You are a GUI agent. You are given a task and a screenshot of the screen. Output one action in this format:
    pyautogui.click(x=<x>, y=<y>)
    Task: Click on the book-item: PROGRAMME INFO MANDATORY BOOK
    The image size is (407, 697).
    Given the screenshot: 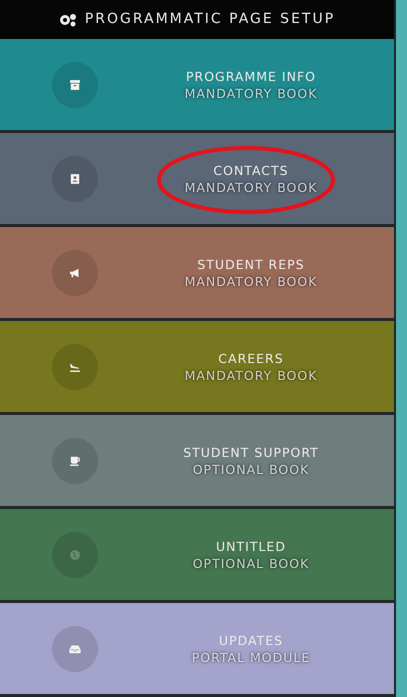 What is the action you would take?
    pyautogui.click(x=197, y=86)
    